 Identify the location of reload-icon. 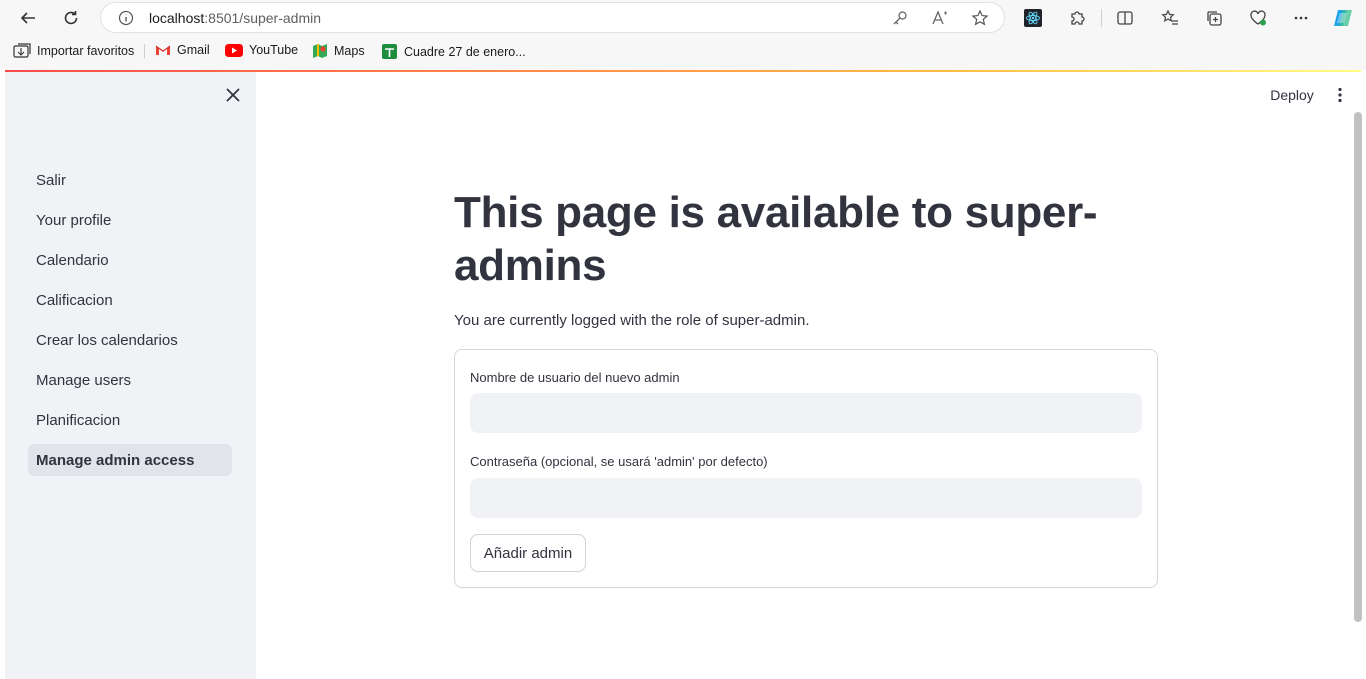
(71, 18).